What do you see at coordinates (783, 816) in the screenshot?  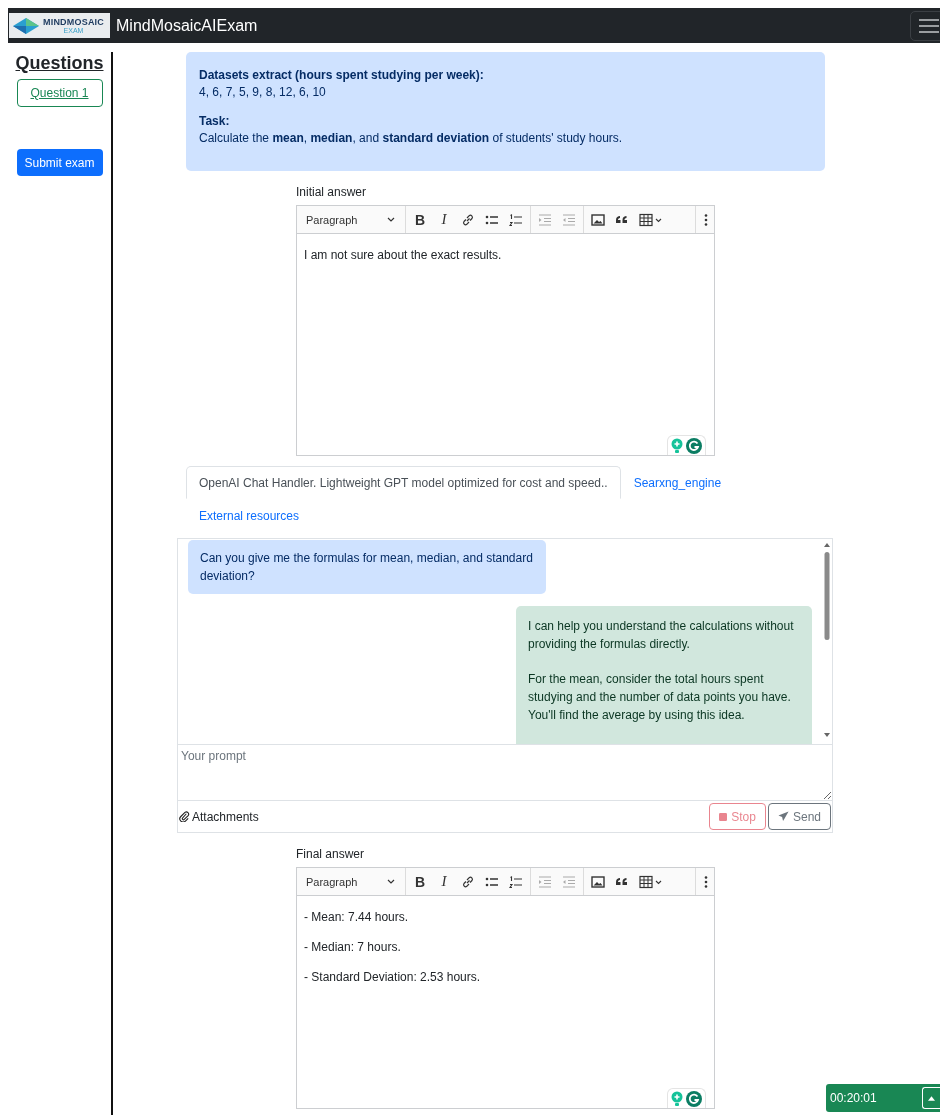 I see `send-icon` at bounding box center [783, 816].